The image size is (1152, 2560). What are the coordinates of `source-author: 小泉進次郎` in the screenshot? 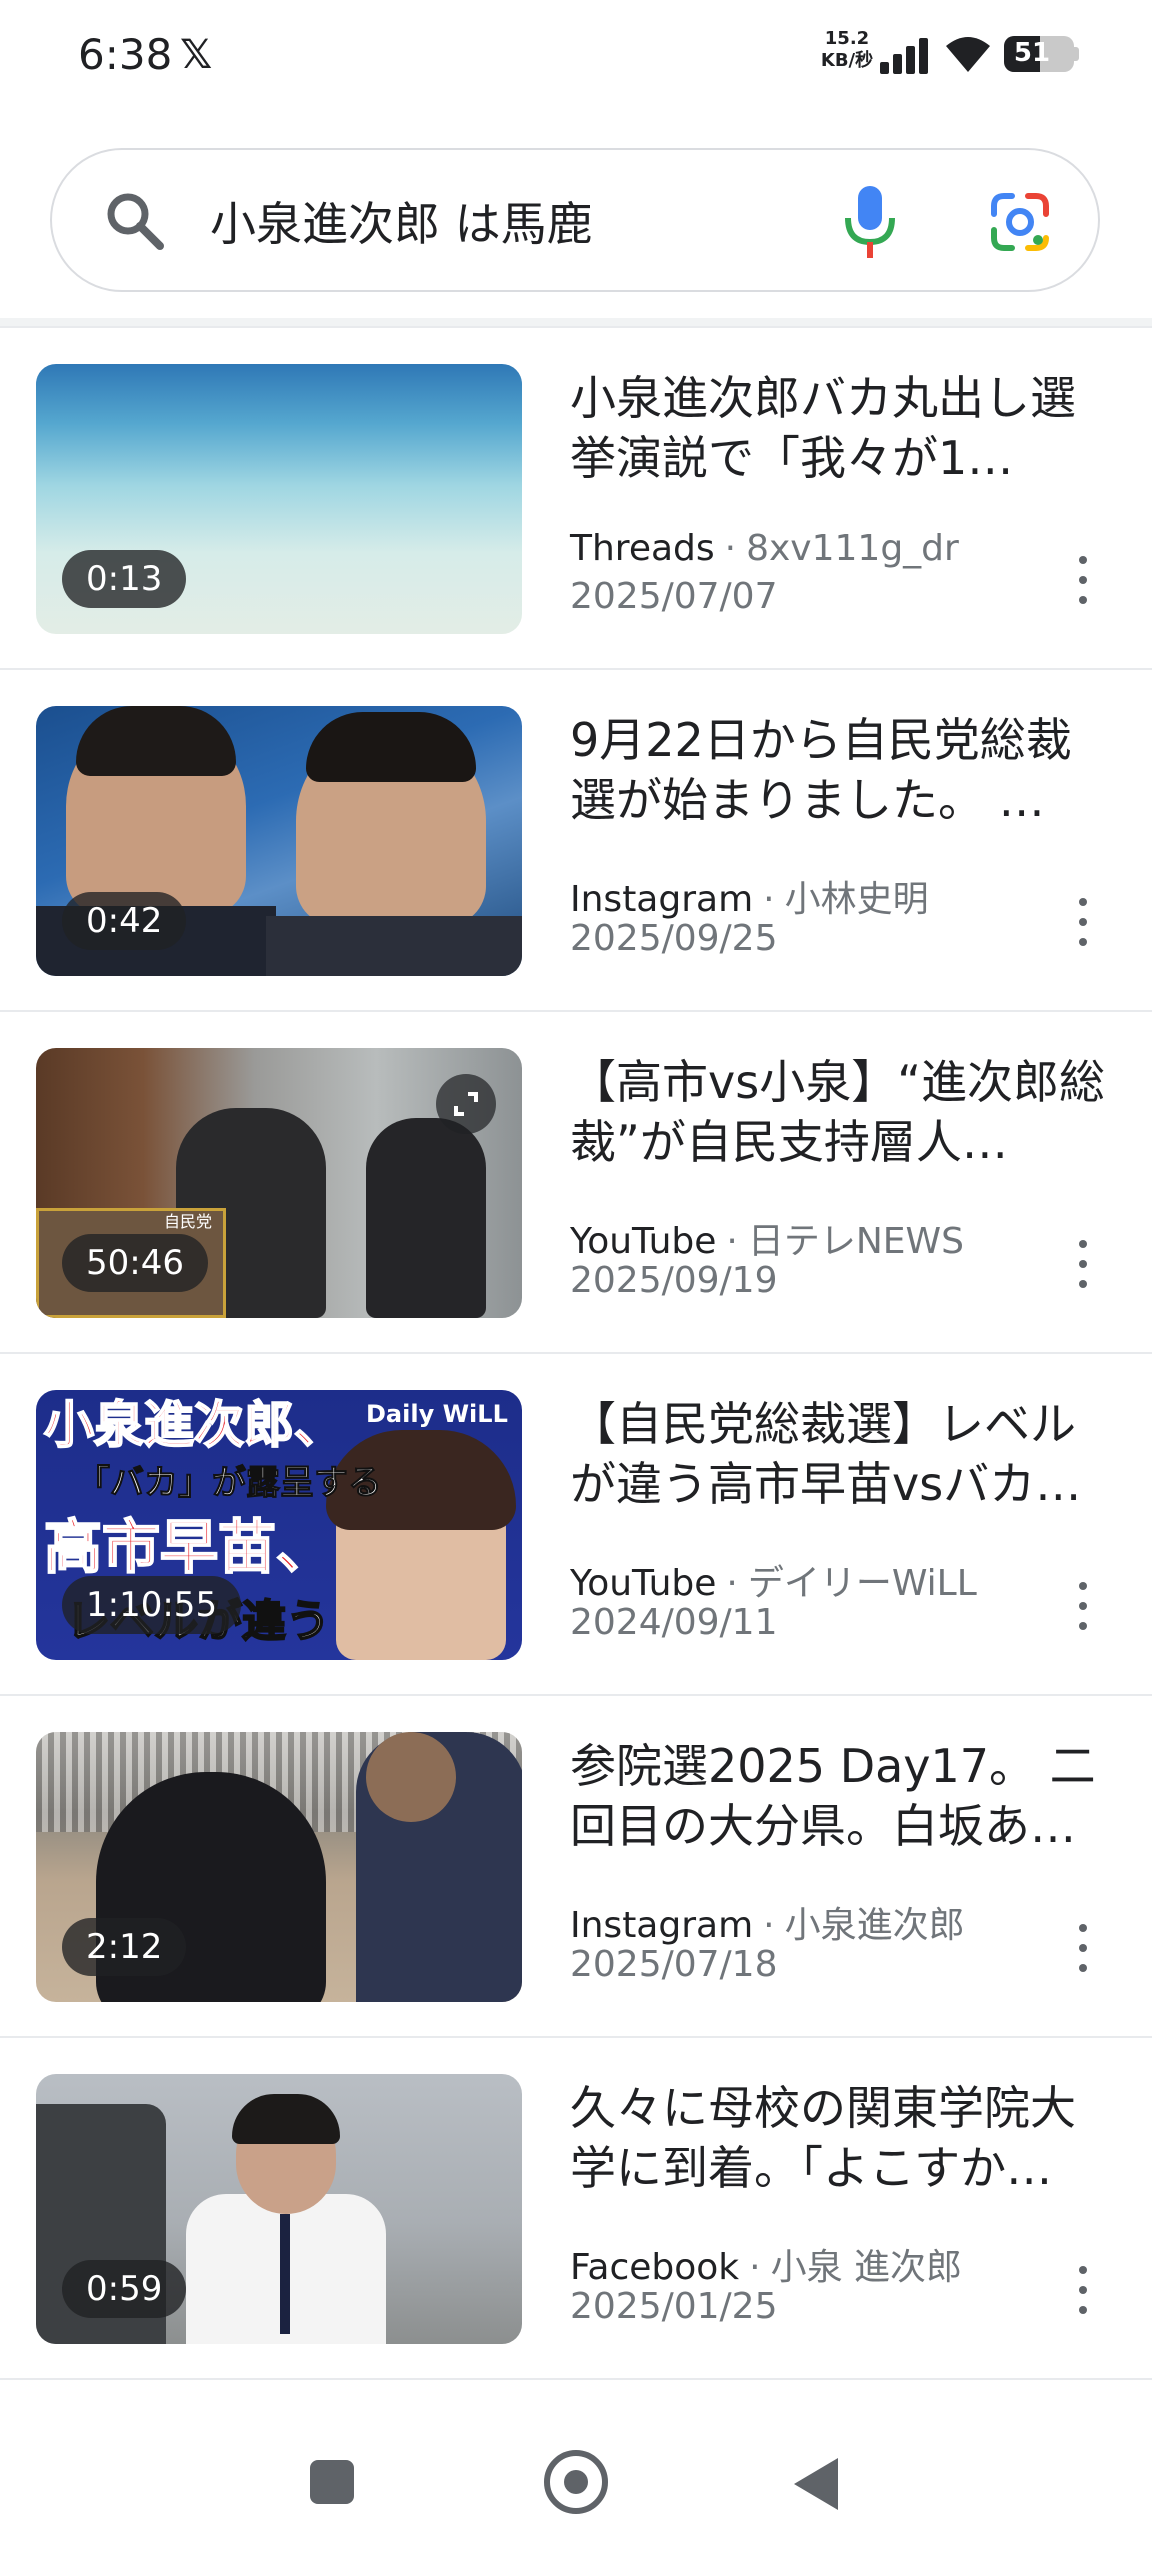 It's located at (874, 1925).